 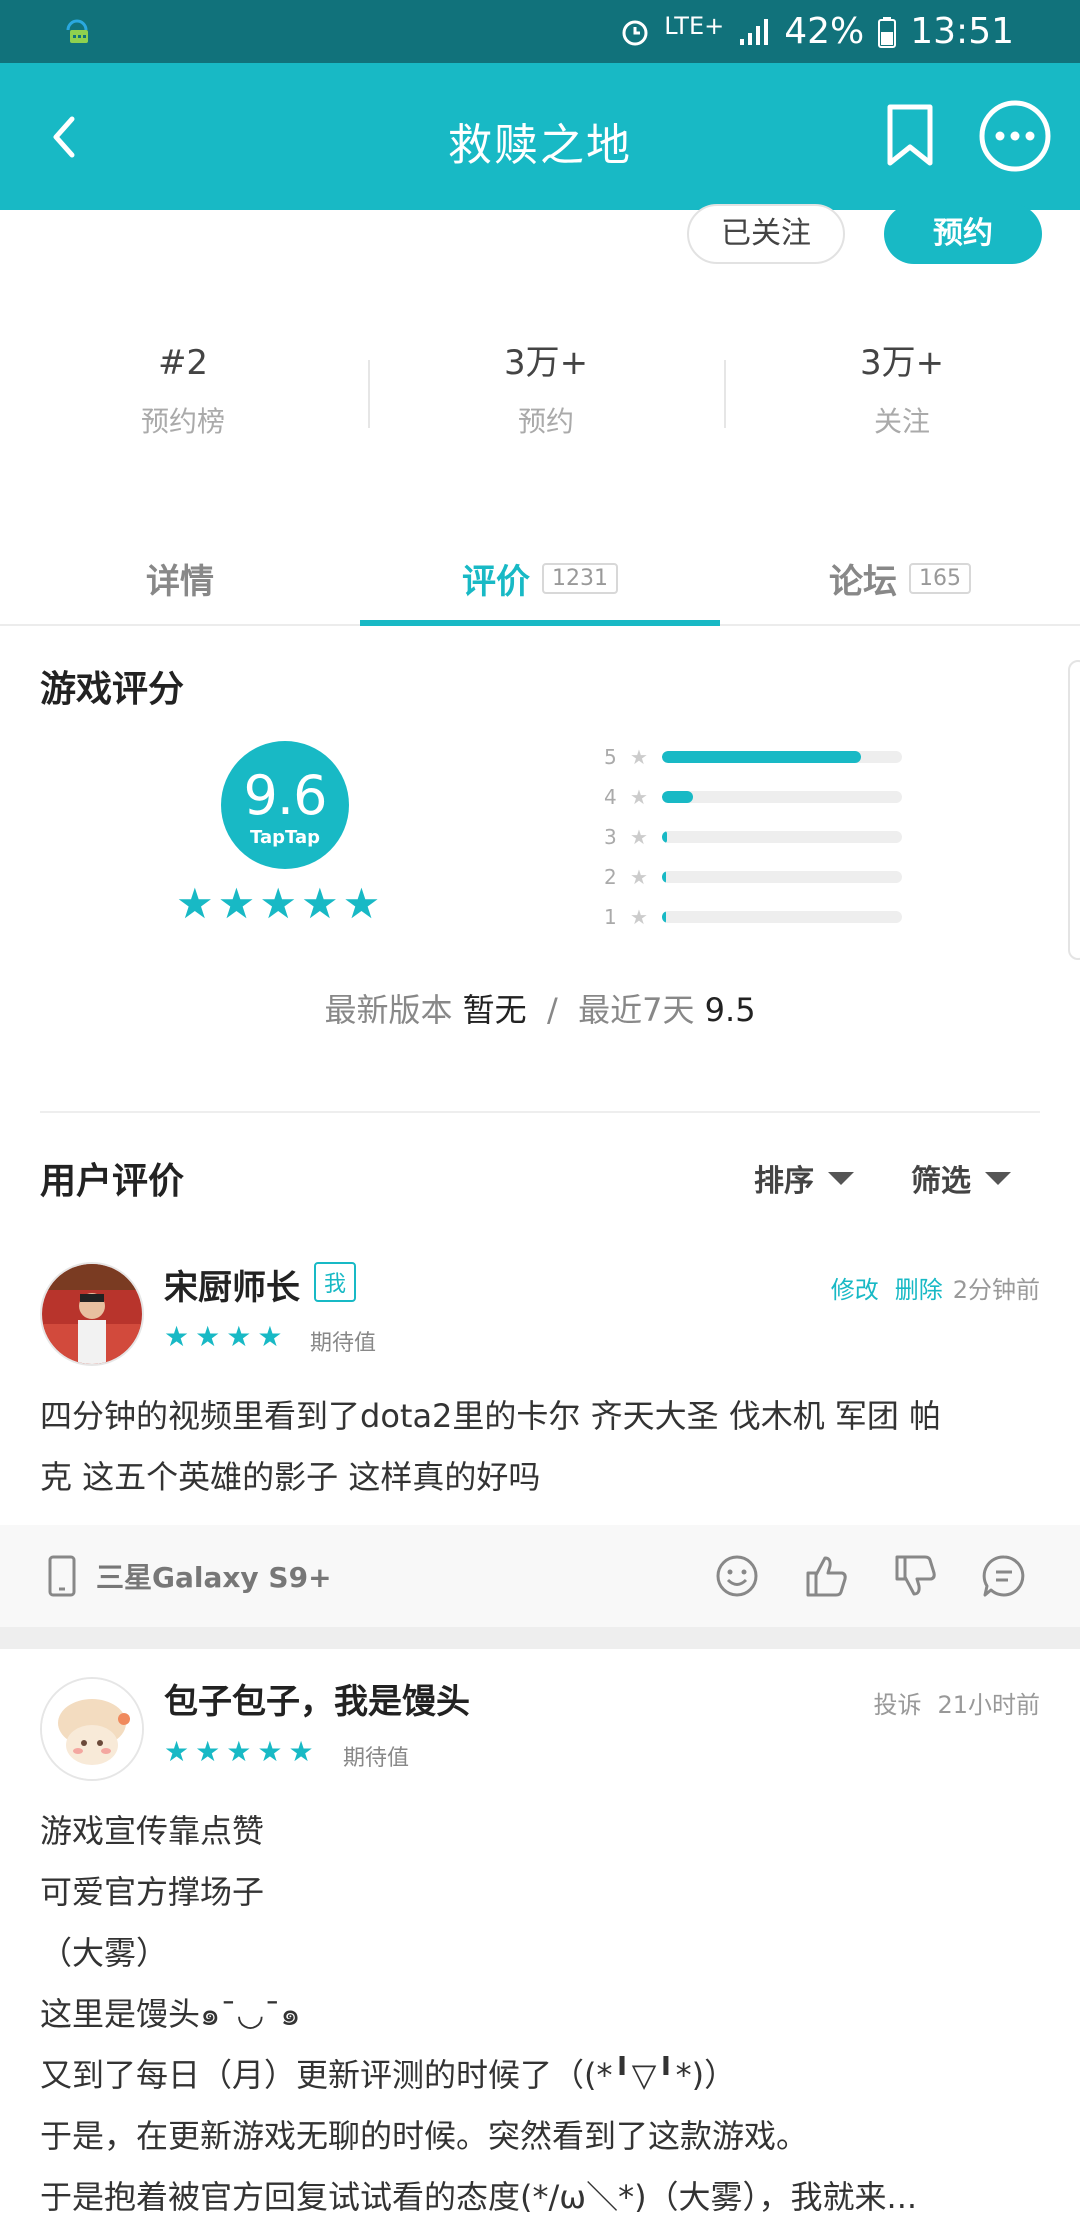 What do you see at coordinates (610, 797) in the screenshot?
I see `bar-star-number: 4` at bounding box center [610, 797].